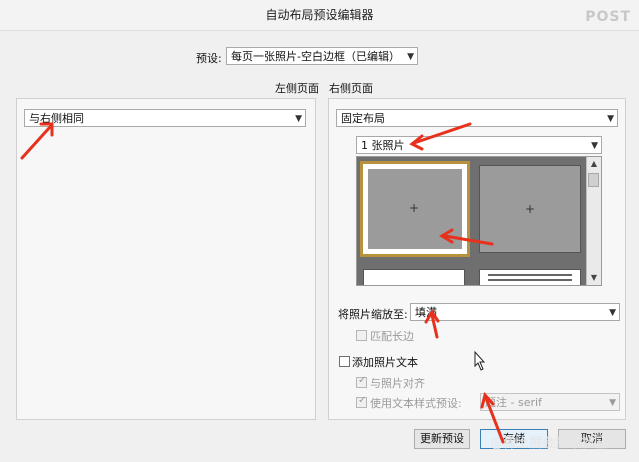 The width and height of the screenshot is (639, 462). Describe the element at coordinates (549, 443) in the screenshot. I see `footer-watermark: @稀土掘金技术社区` at that location.